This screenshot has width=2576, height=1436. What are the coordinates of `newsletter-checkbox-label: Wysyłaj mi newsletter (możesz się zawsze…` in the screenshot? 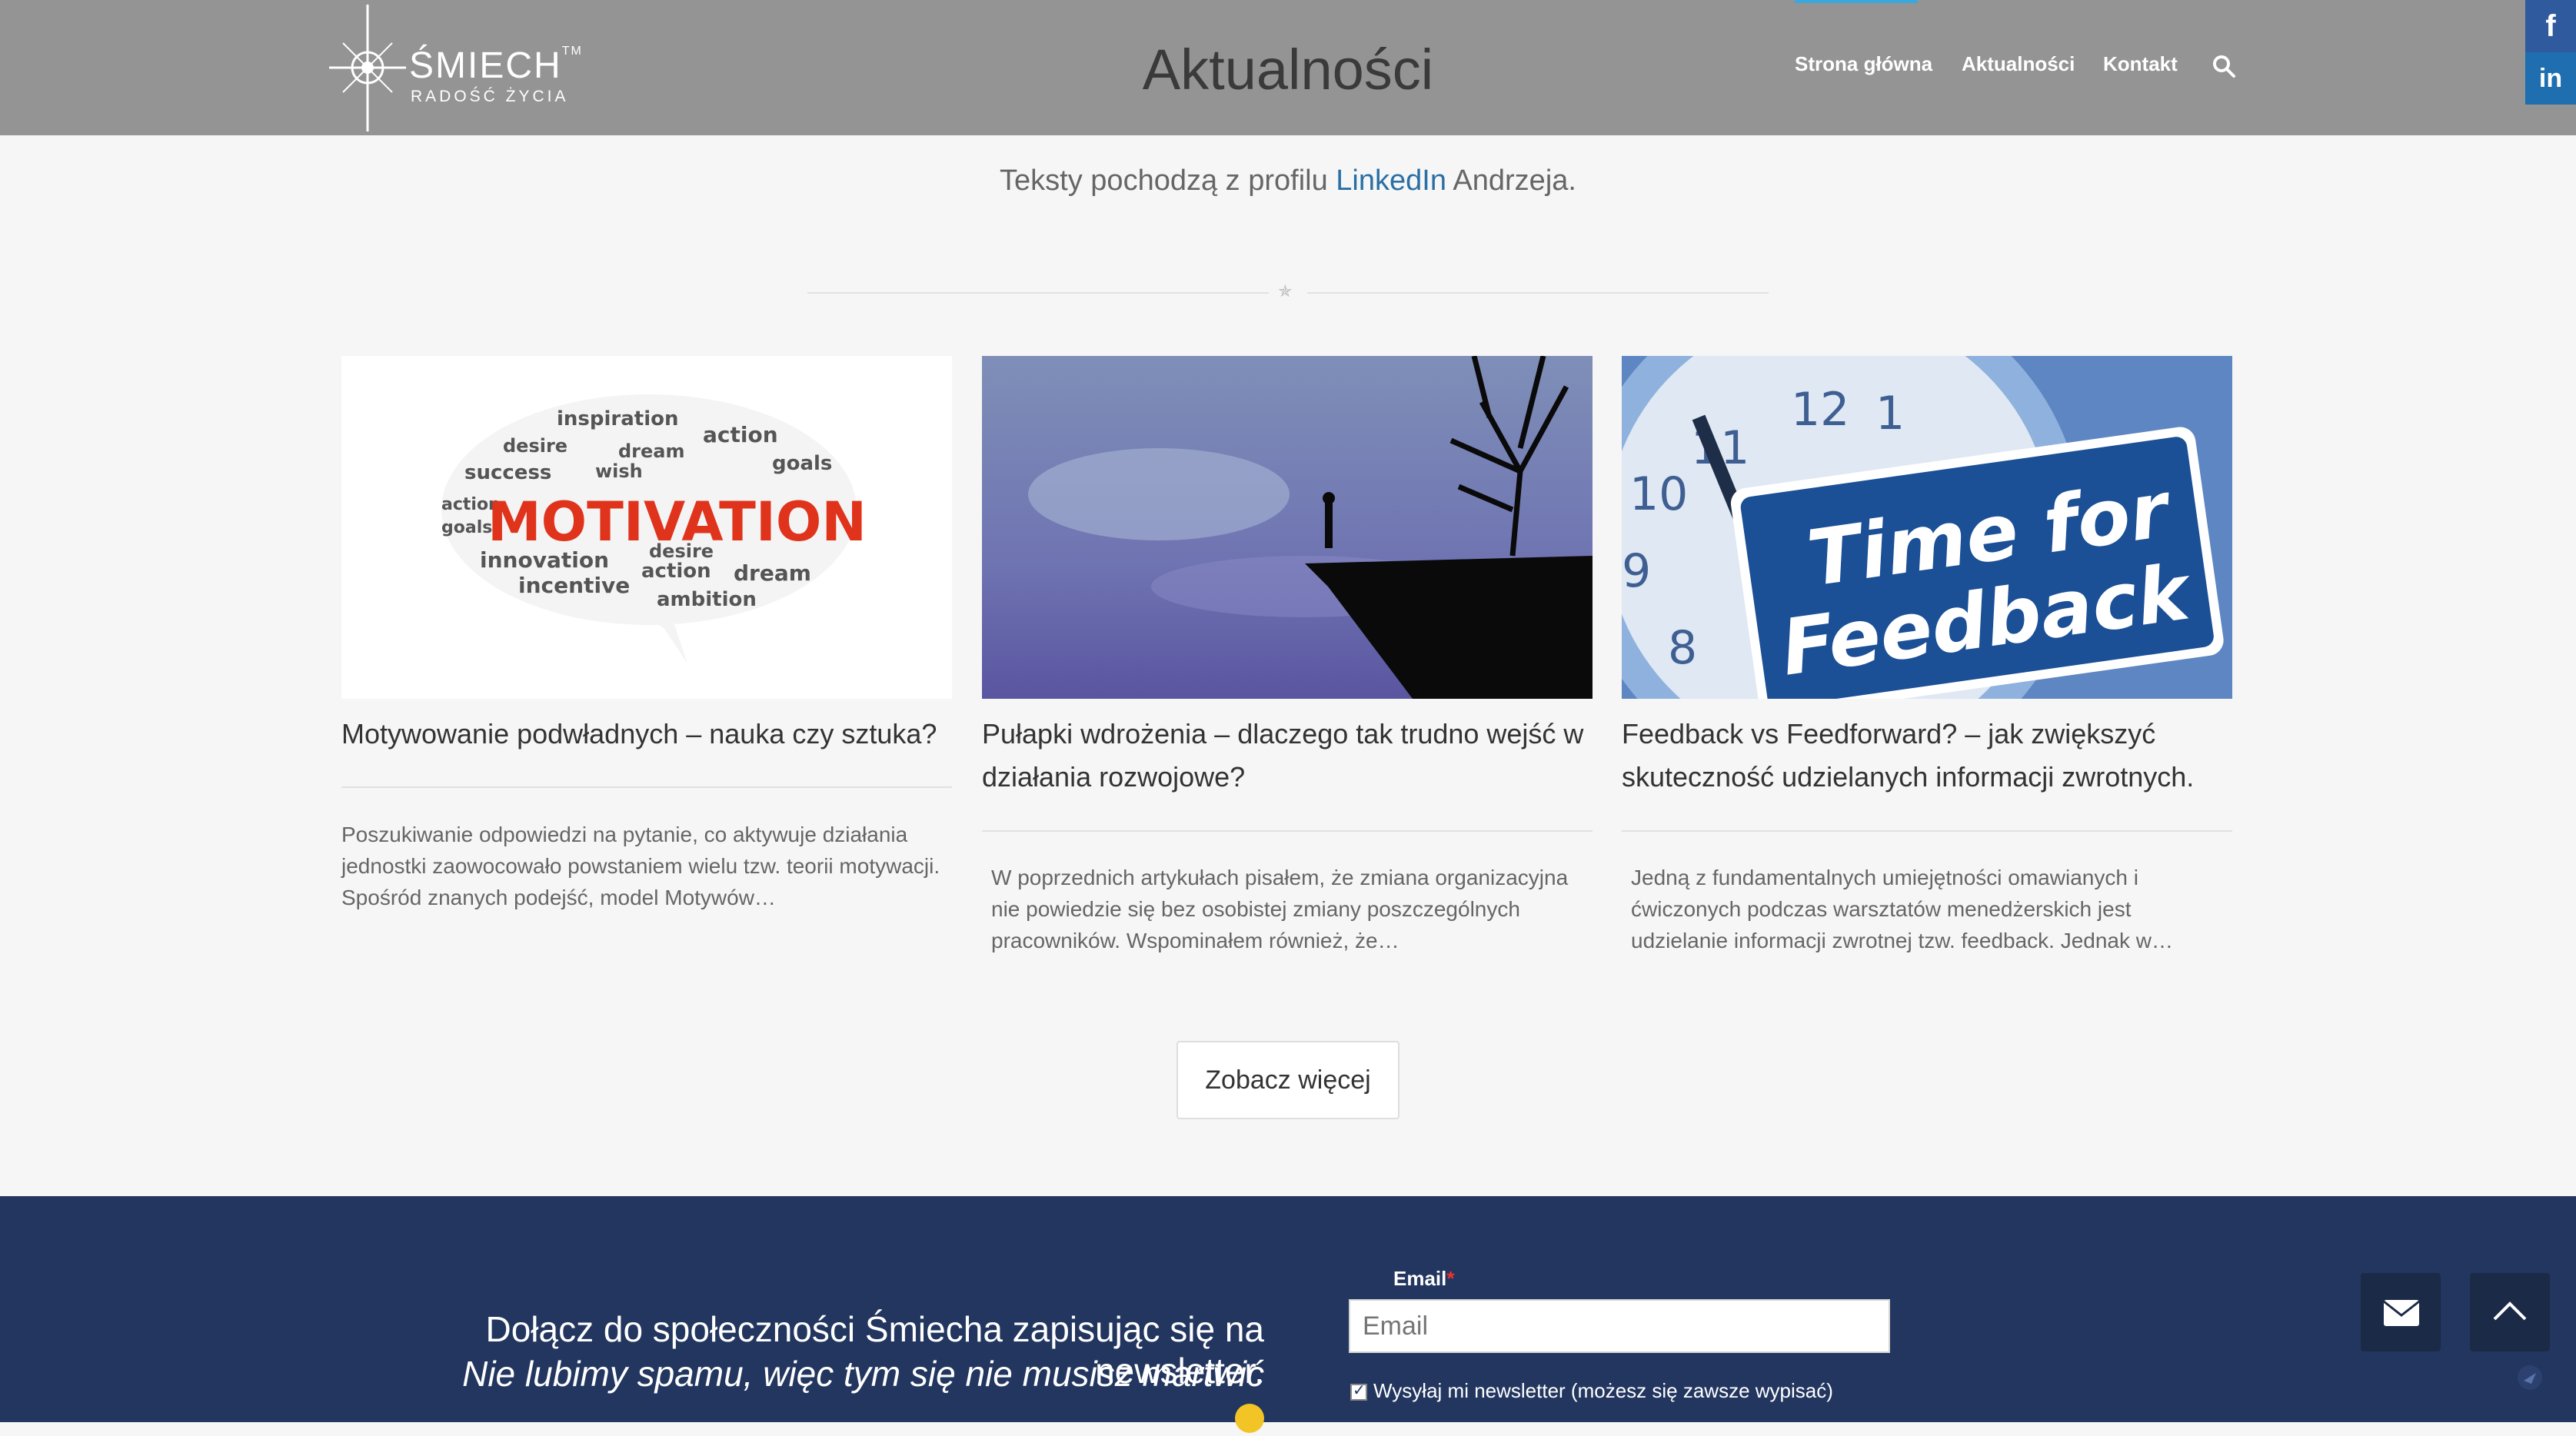 It's located at (1603, 1390).